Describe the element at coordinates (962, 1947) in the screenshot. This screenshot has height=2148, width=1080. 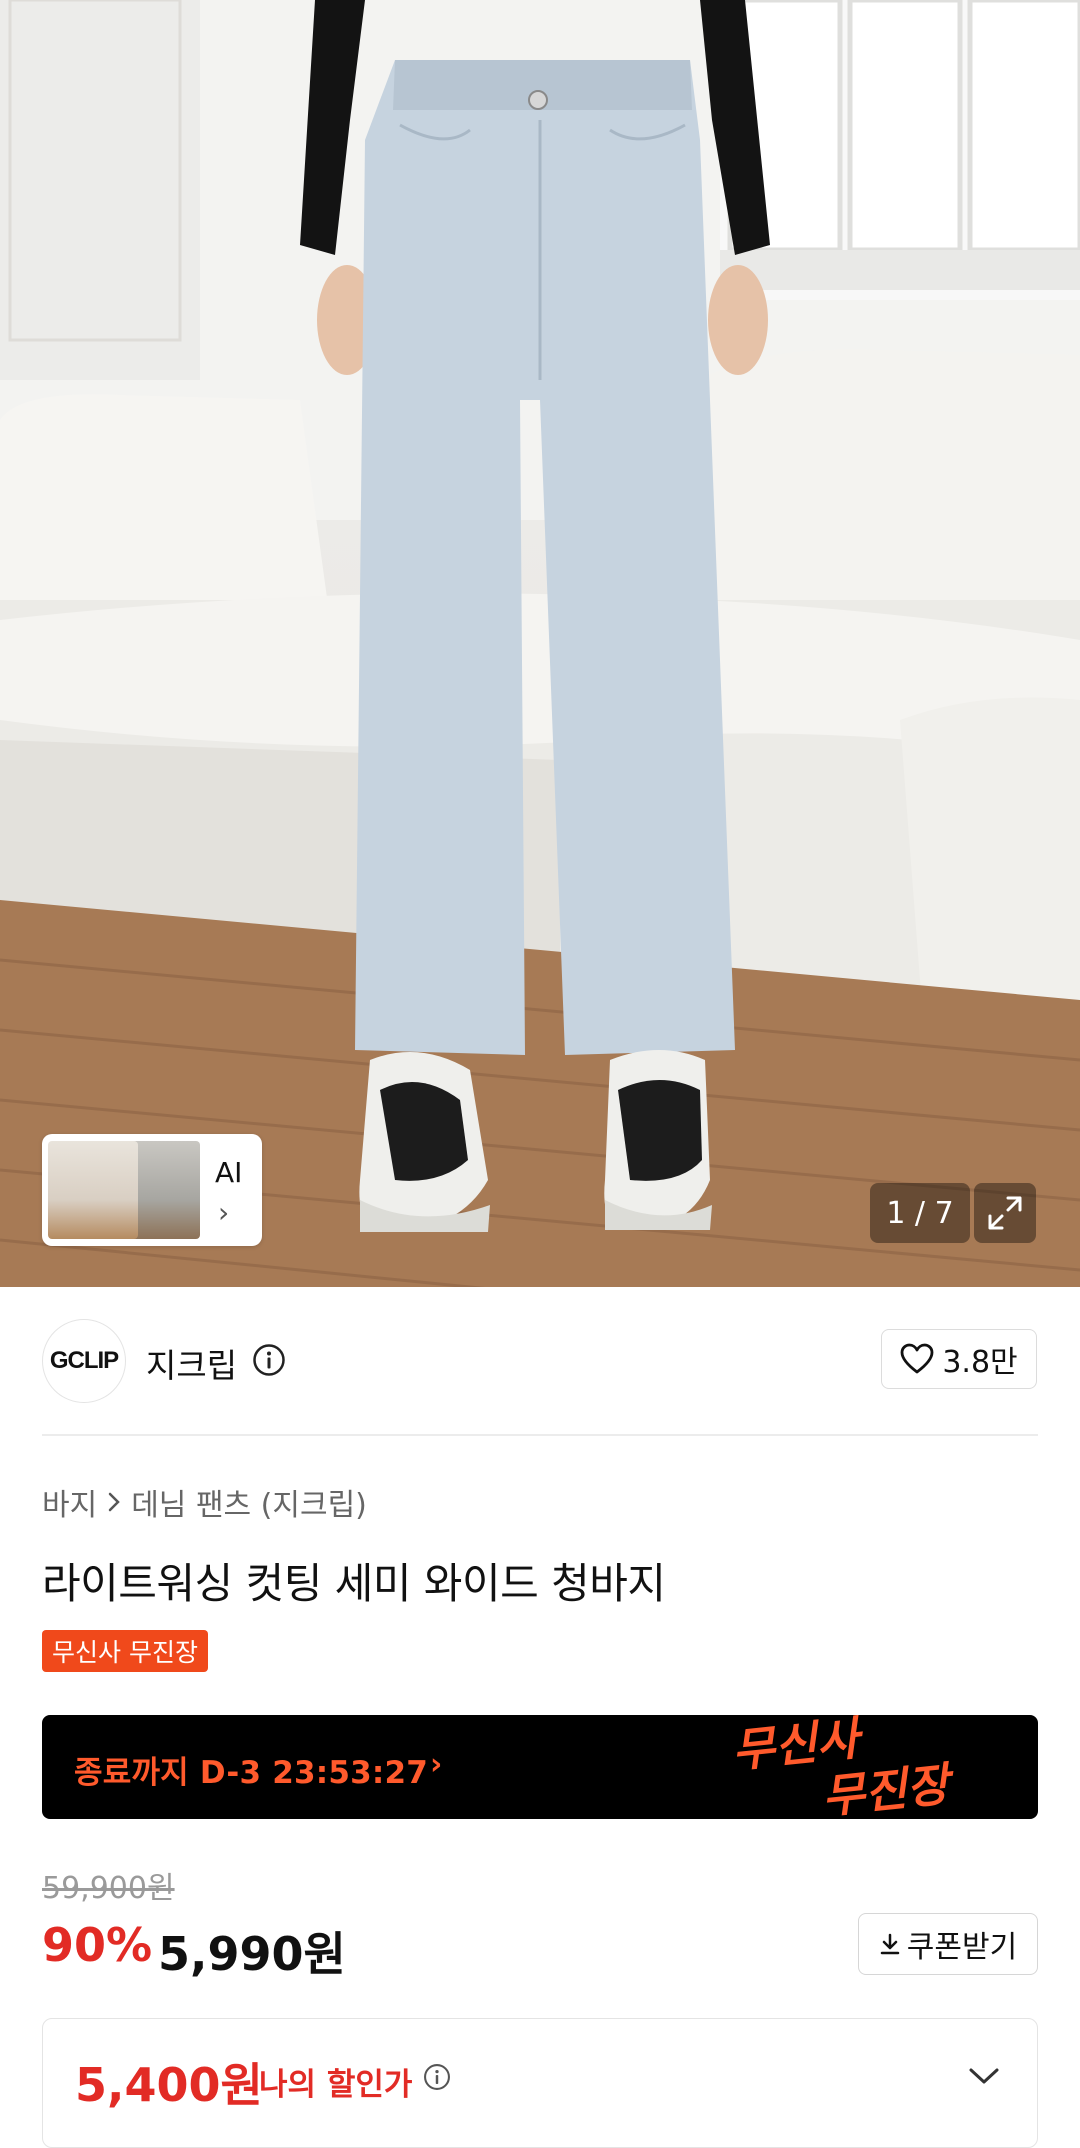
I see `coupon-label: 쿠폰받기` at that location.